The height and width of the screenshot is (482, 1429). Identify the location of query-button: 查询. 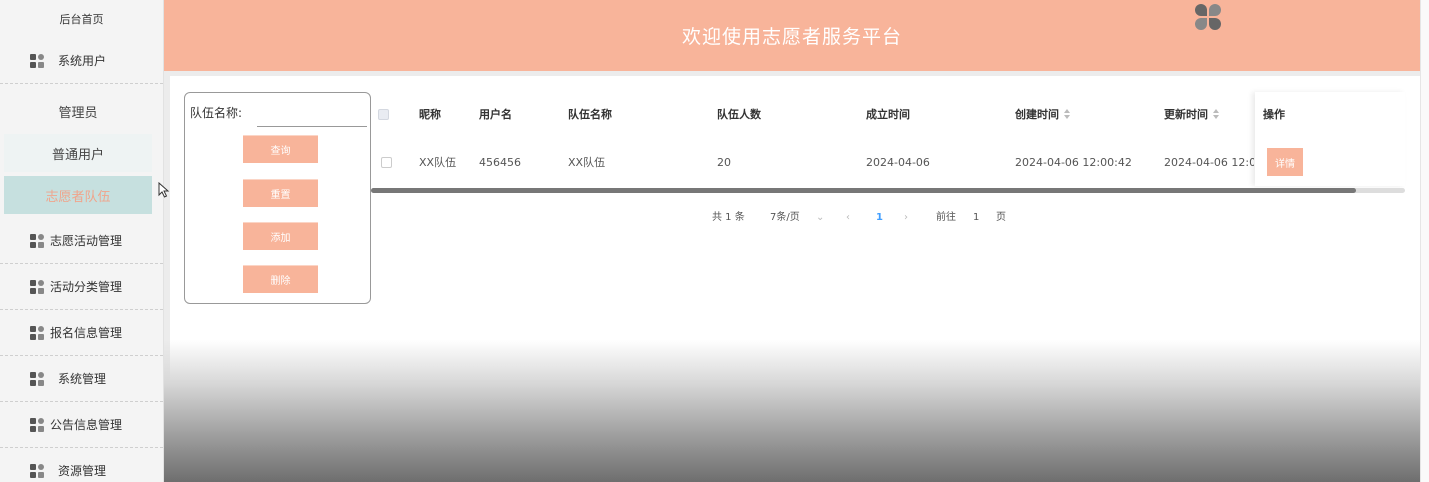
(280, 149).